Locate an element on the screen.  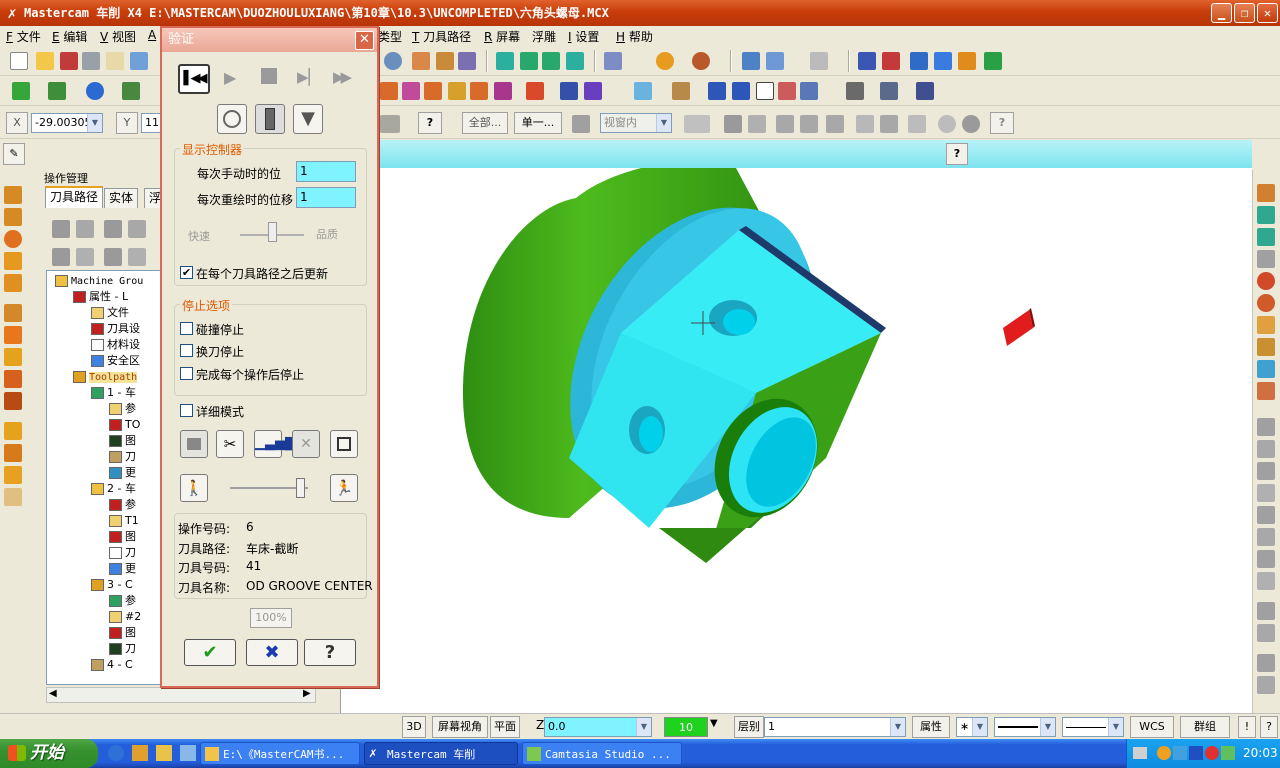
scroll-right-icon: ▶ is located at coordinates (307, 693).